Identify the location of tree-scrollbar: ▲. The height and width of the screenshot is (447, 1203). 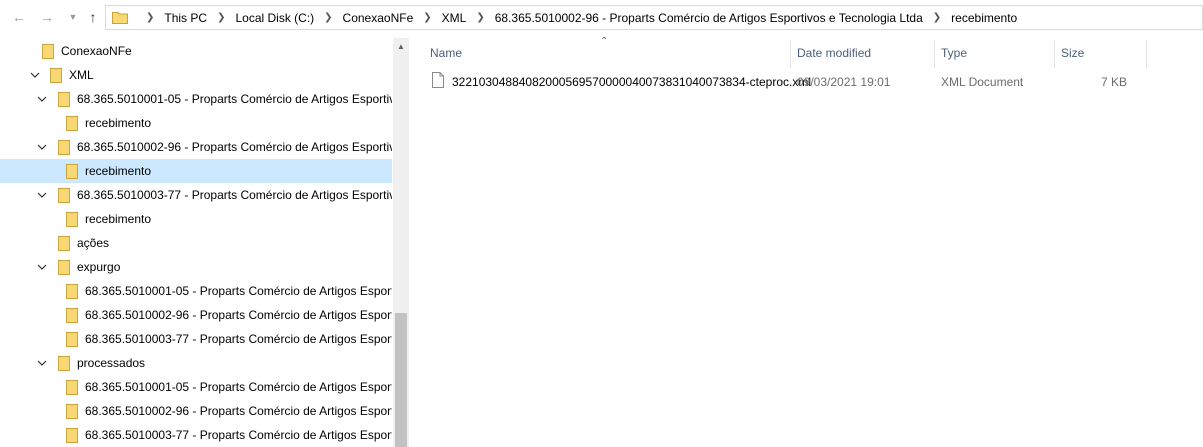
(401, 242).